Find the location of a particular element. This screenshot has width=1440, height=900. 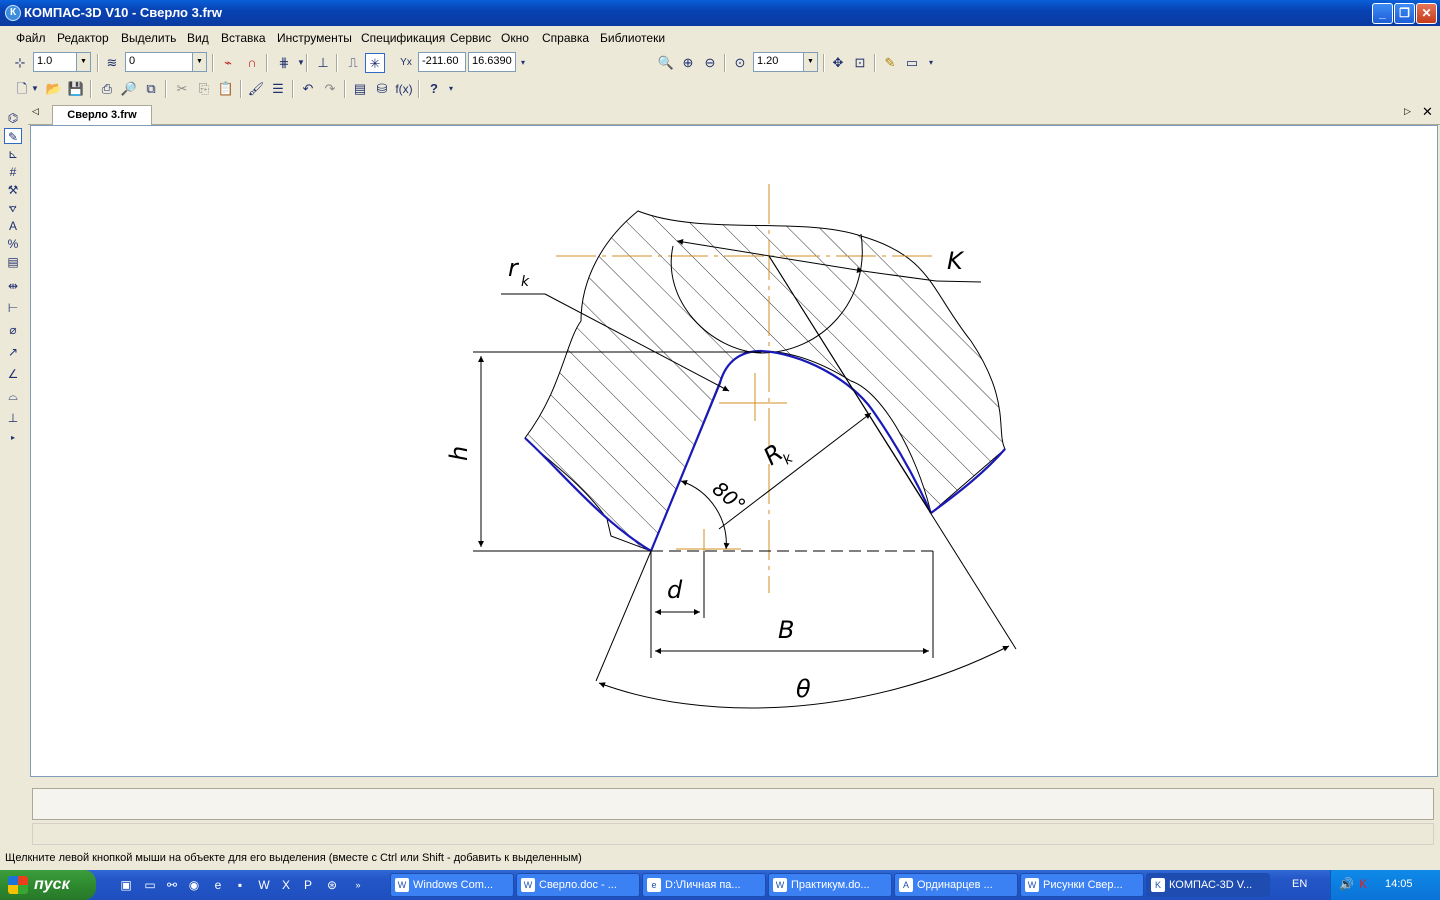

copy-properties-icon: 🖌 is located at coordinates (256, 89).